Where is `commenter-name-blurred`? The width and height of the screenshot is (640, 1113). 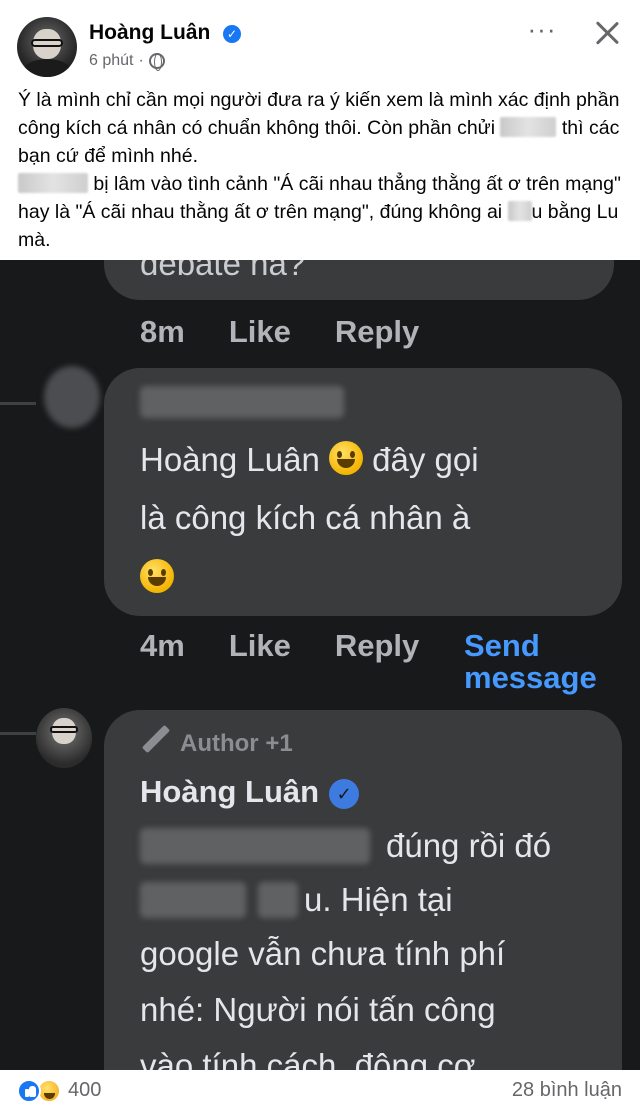
commenter-name-blurred is located at coordinates (242, 402).